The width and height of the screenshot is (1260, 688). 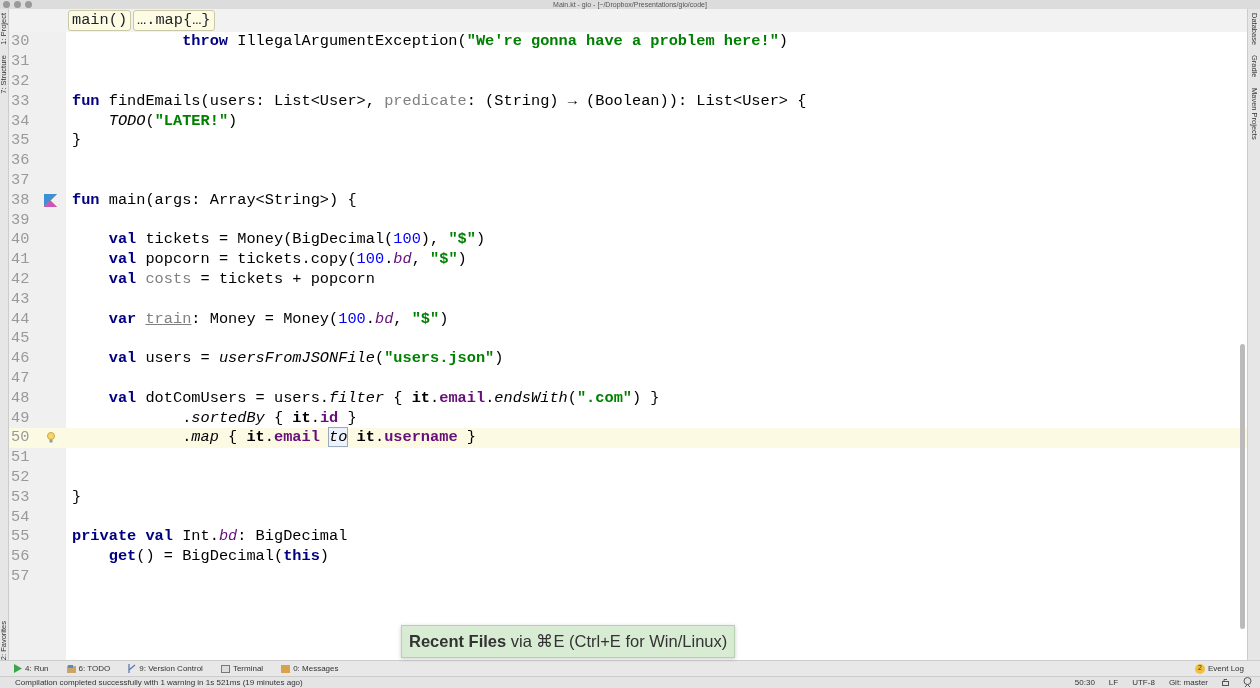 What do you see at coordinates (1242, 486) in the screenshot?
I see `scrollbar-thumb` at bounding box center [1242, 486].